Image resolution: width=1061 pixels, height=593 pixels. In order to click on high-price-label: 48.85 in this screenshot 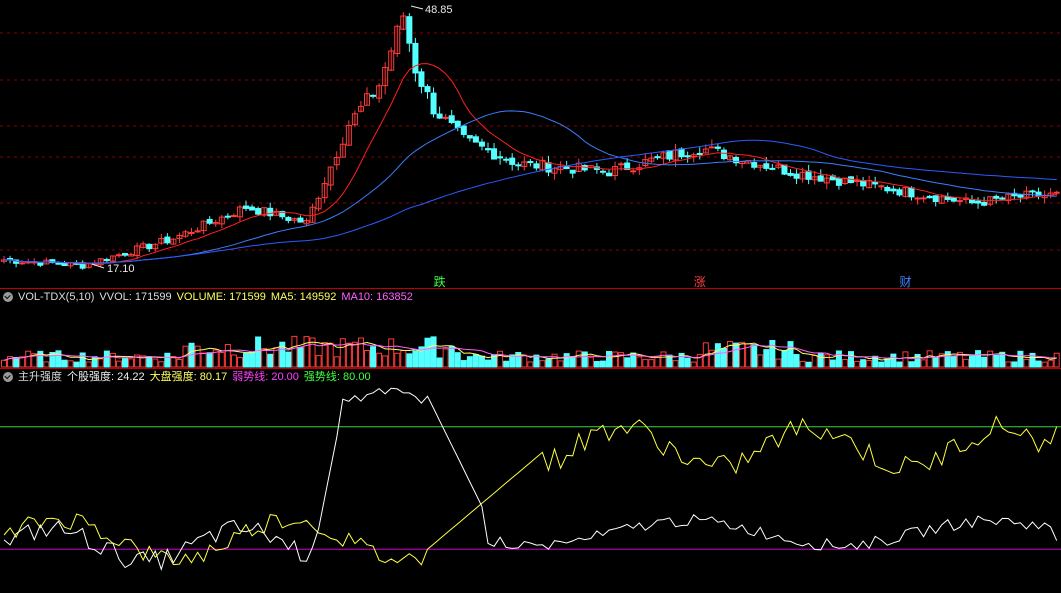, I will do `click(439, 10)`.